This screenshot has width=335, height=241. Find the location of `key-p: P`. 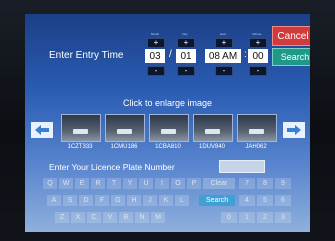

key-p: P is located at coordinates (194, 183).